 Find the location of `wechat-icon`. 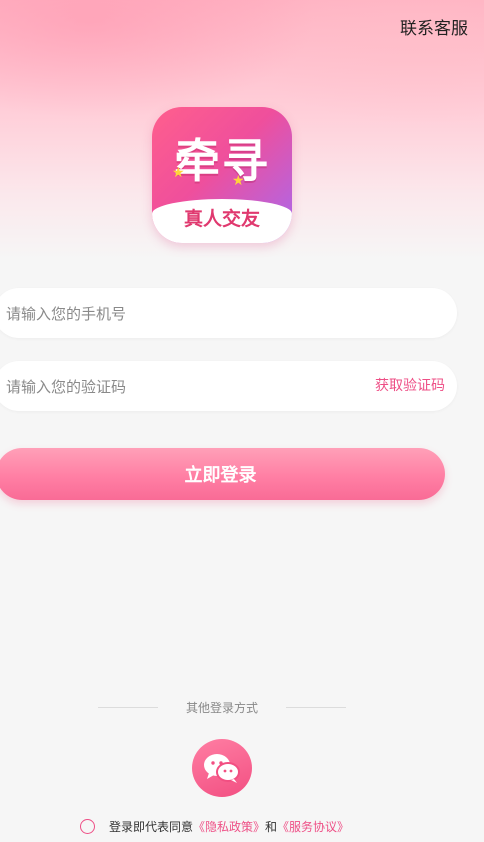

wechat-icon is located at coordinates (222, 768).